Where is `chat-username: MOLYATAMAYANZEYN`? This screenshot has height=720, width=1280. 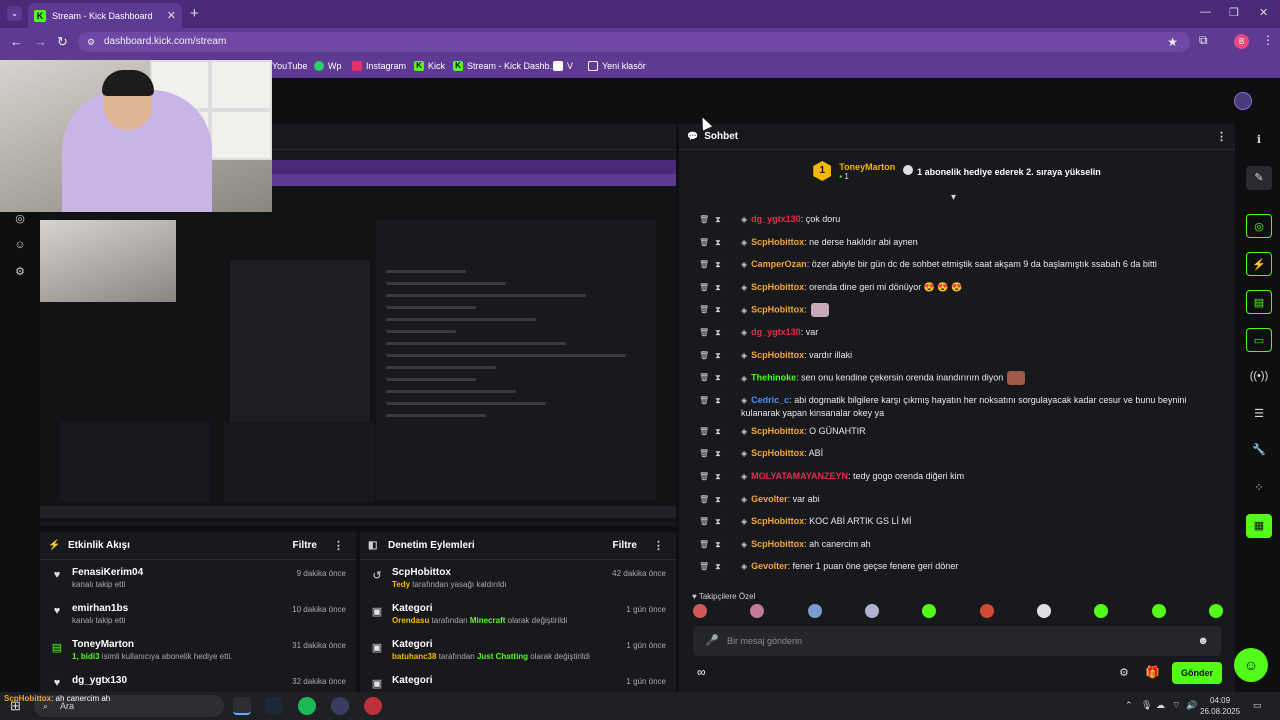
chat-username: MOLYATAMAYANZEYN is located at coordinates (799, 476).